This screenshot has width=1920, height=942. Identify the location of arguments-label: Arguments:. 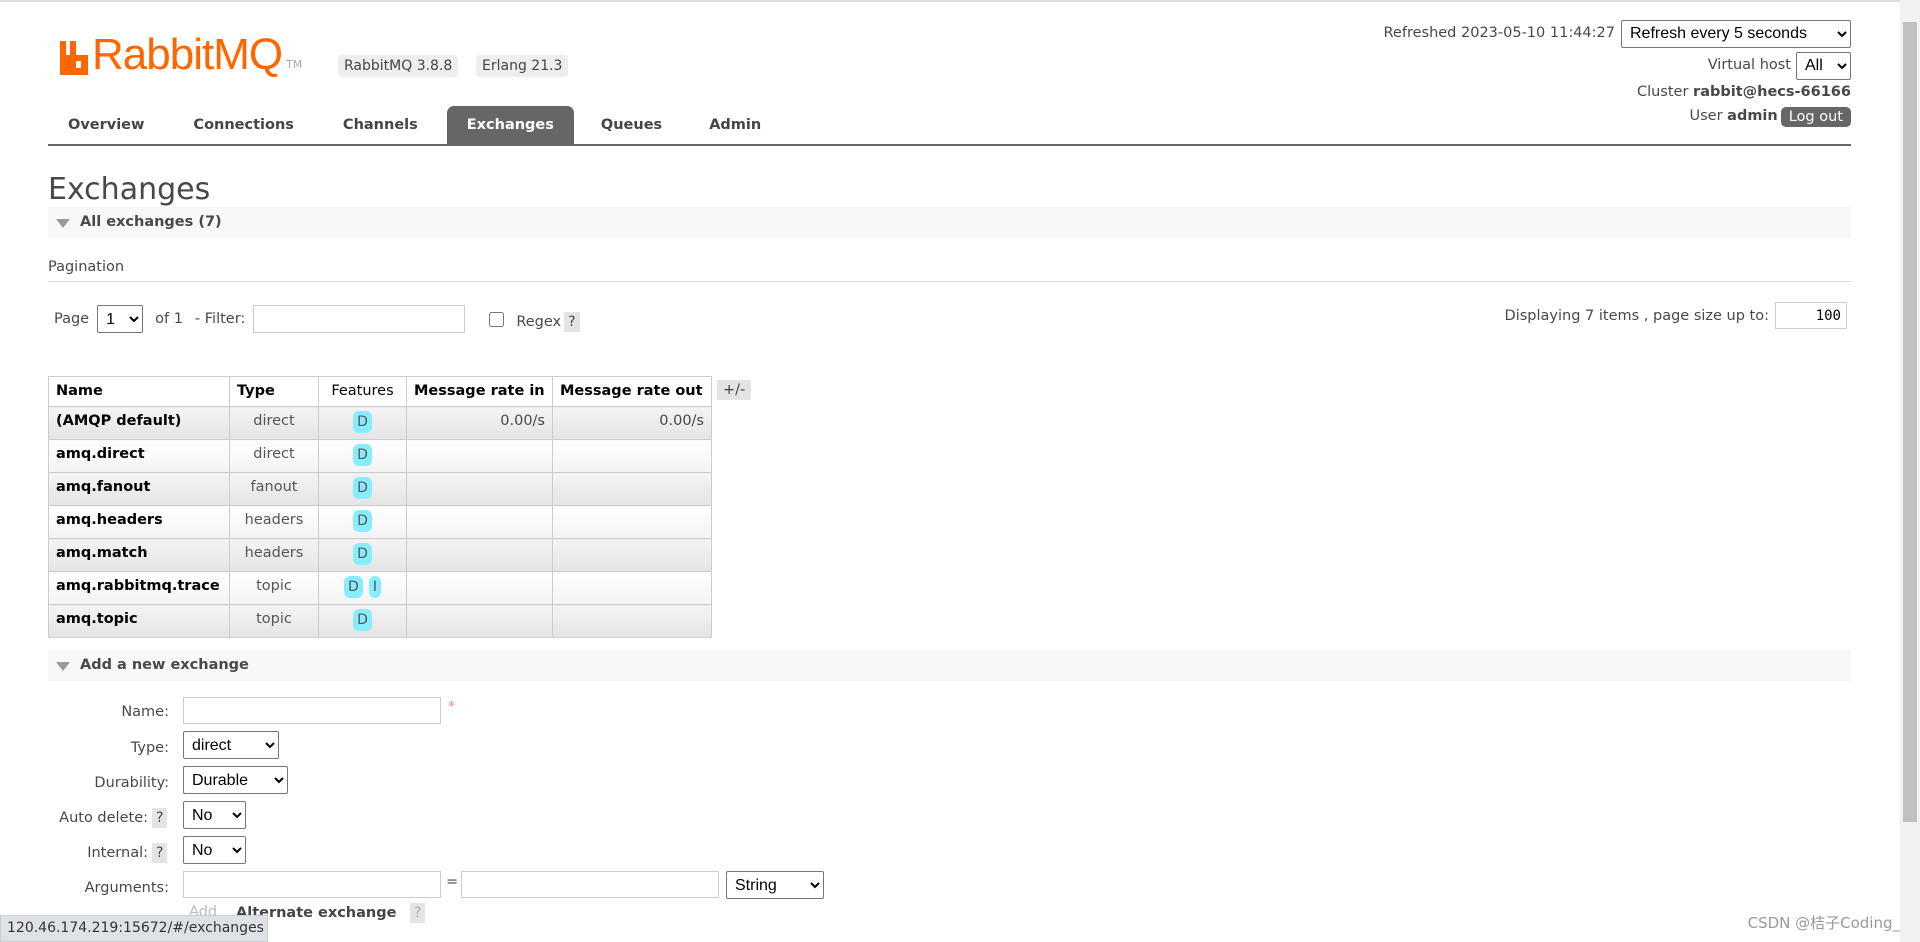
(126, 888).